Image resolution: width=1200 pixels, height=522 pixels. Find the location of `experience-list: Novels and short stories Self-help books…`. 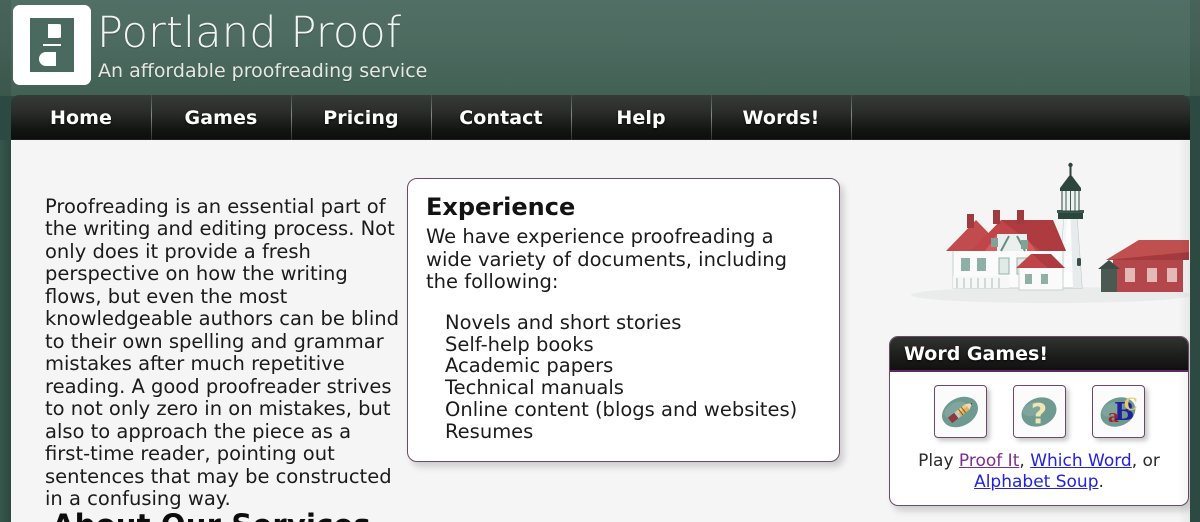

experience-list: Novels and short stories Self-help books… is located at coordinates (621, 377).